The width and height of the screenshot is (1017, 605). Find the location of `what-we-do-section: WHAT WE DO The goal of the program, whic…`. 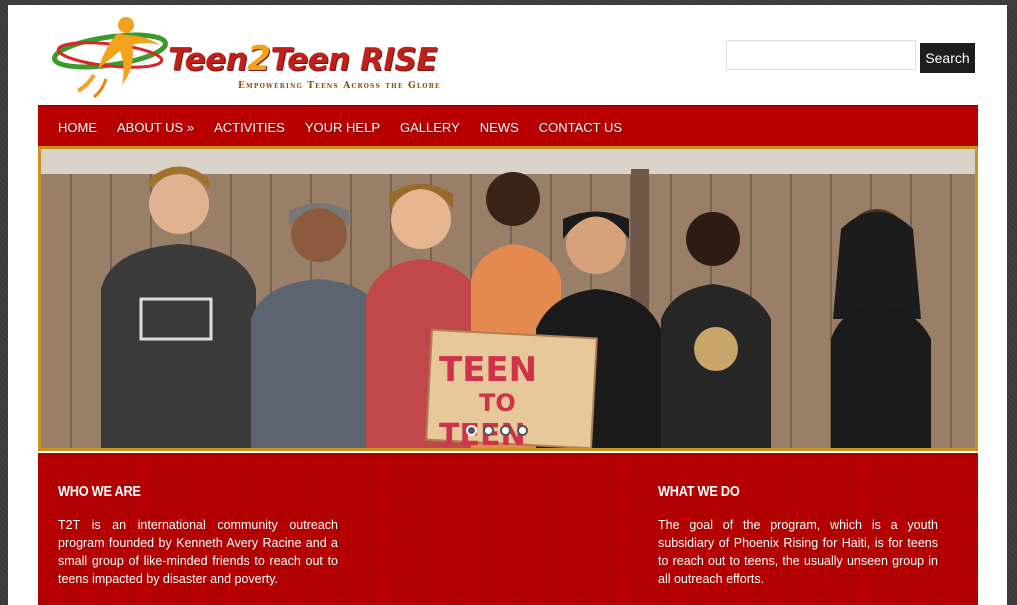

what-we-do-section: WHAT WE DO The goal of the program, whic… is located at coordinates (798, 535).